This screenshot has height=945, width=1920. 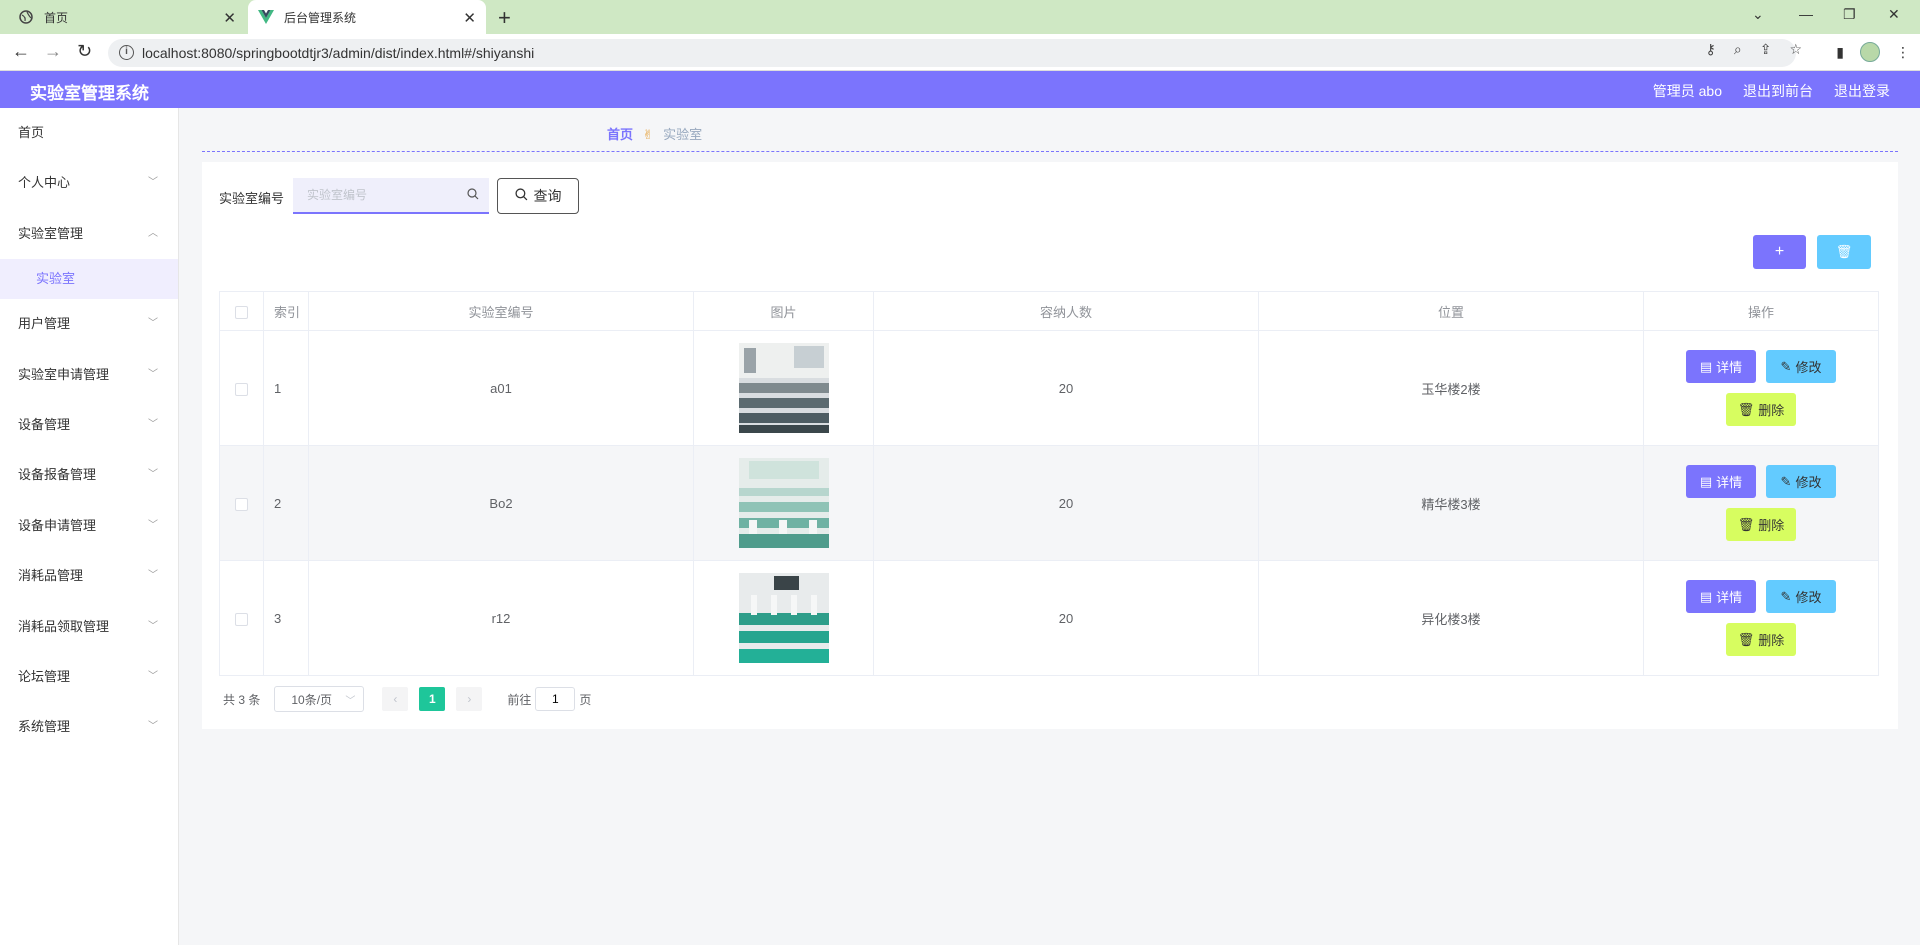 What do you see at coordinates (286, 388) in the screenshot?
I see `row-index: 1` at bounding box center [286, 388].